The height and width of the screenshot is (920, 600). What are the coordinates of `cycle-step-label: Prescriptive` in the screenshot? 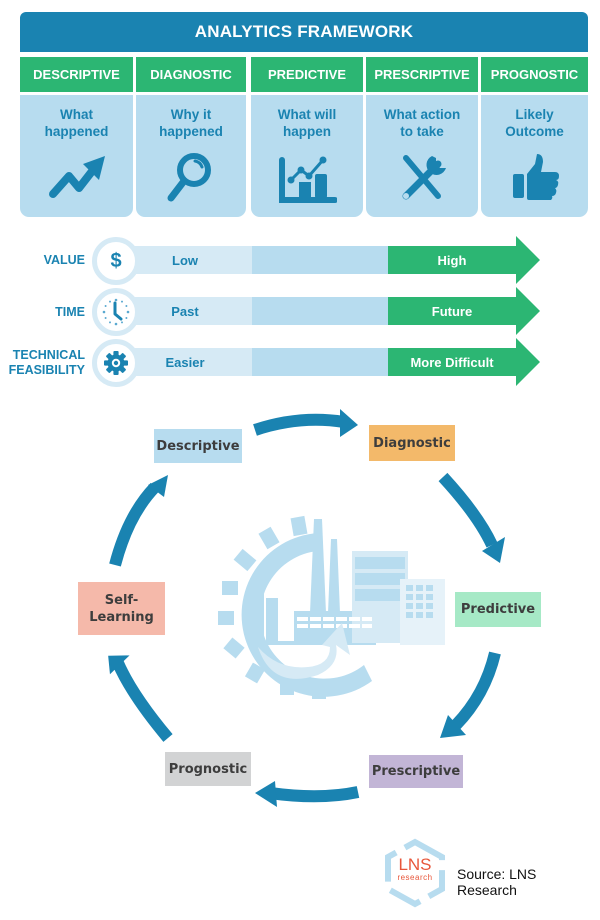 It's located at (416, 771).